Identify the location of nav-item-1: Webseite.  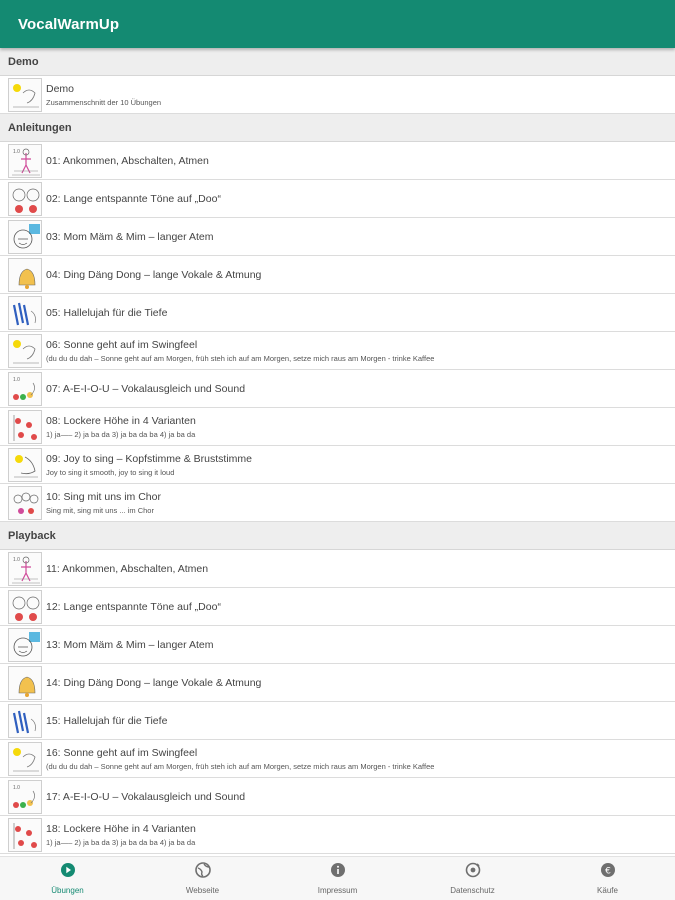
(203, 878).